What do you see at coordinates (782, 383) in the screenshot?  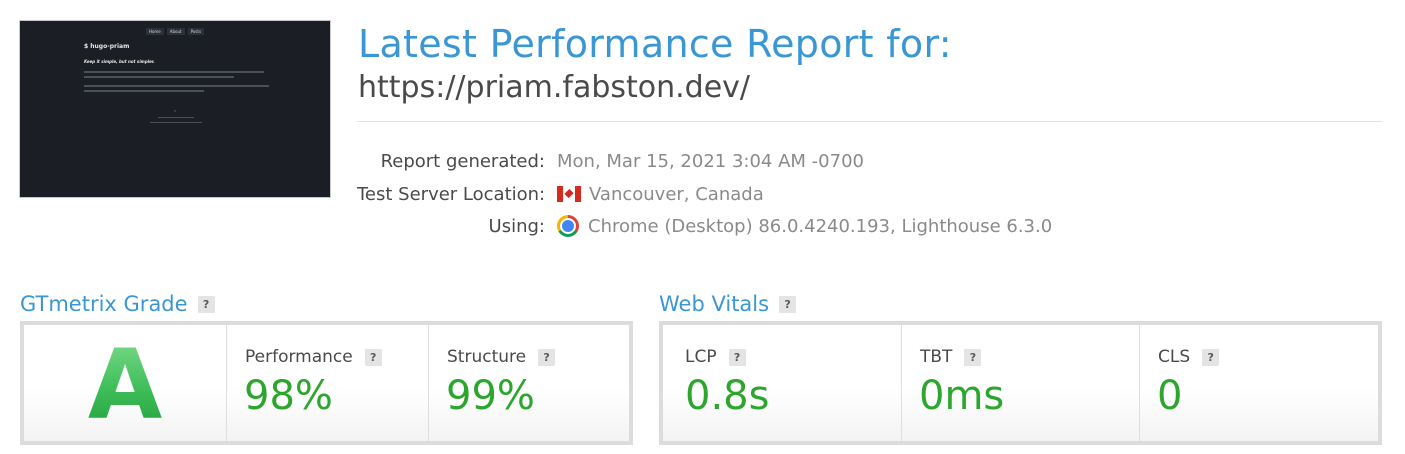 I see `lcp-cell: LCP ? 0.8s` at bounding box center [782, 383].